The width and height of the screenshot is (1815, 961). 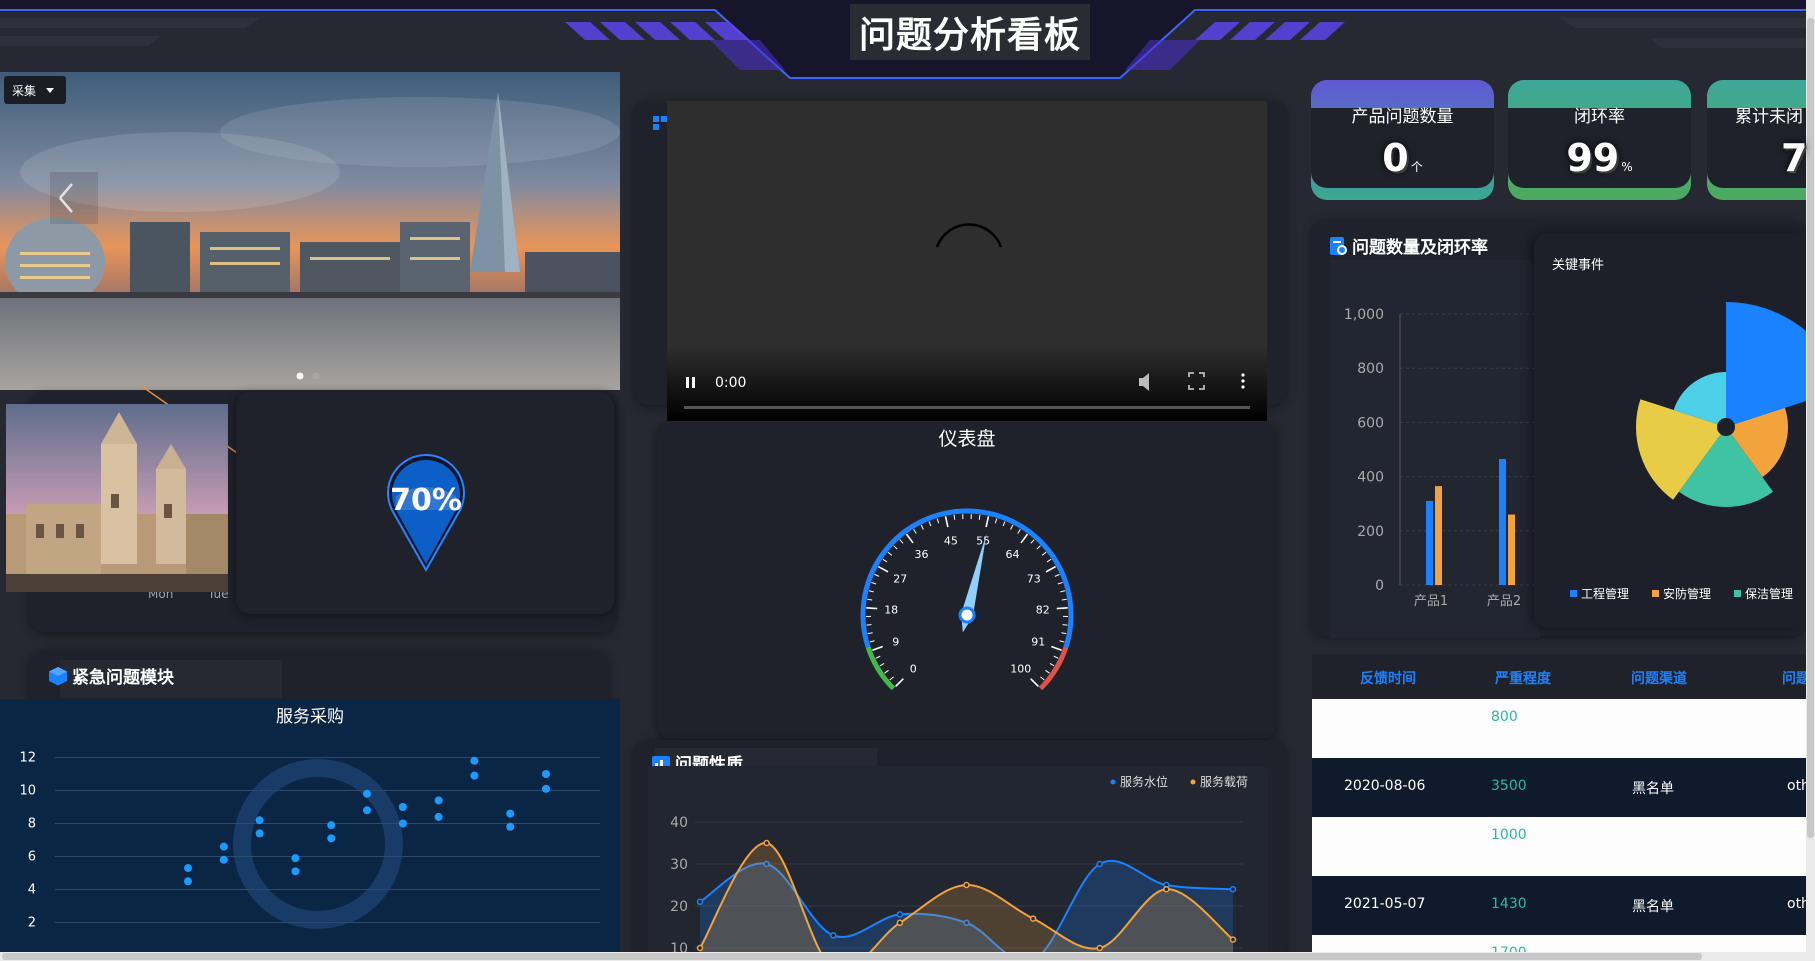 I want to click on gauge-label: 100, so click(x=1020, y=669).